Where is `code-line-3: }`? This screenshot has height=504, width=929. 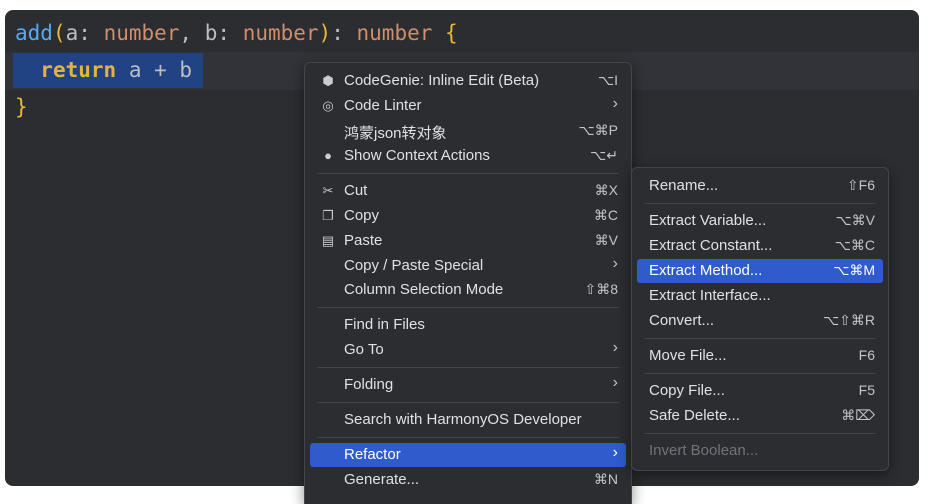
code-line-3: } is located at coordinates (21, 107).